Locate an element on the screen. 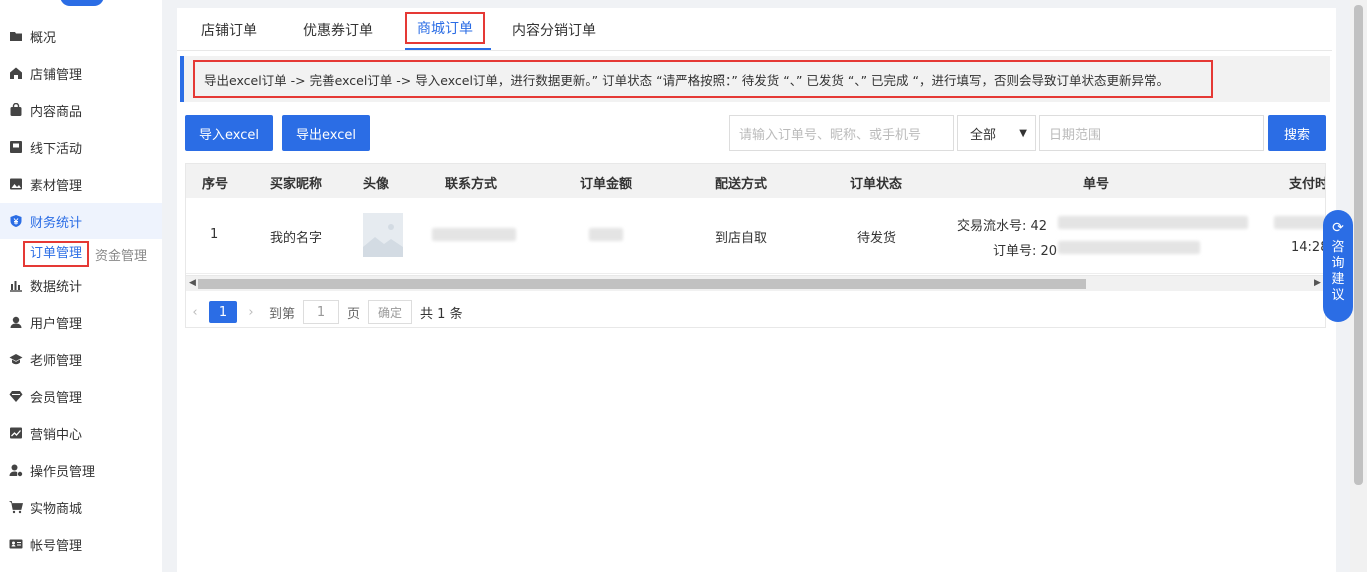  goto-label: 到第 is located at coordinates (282, 314).